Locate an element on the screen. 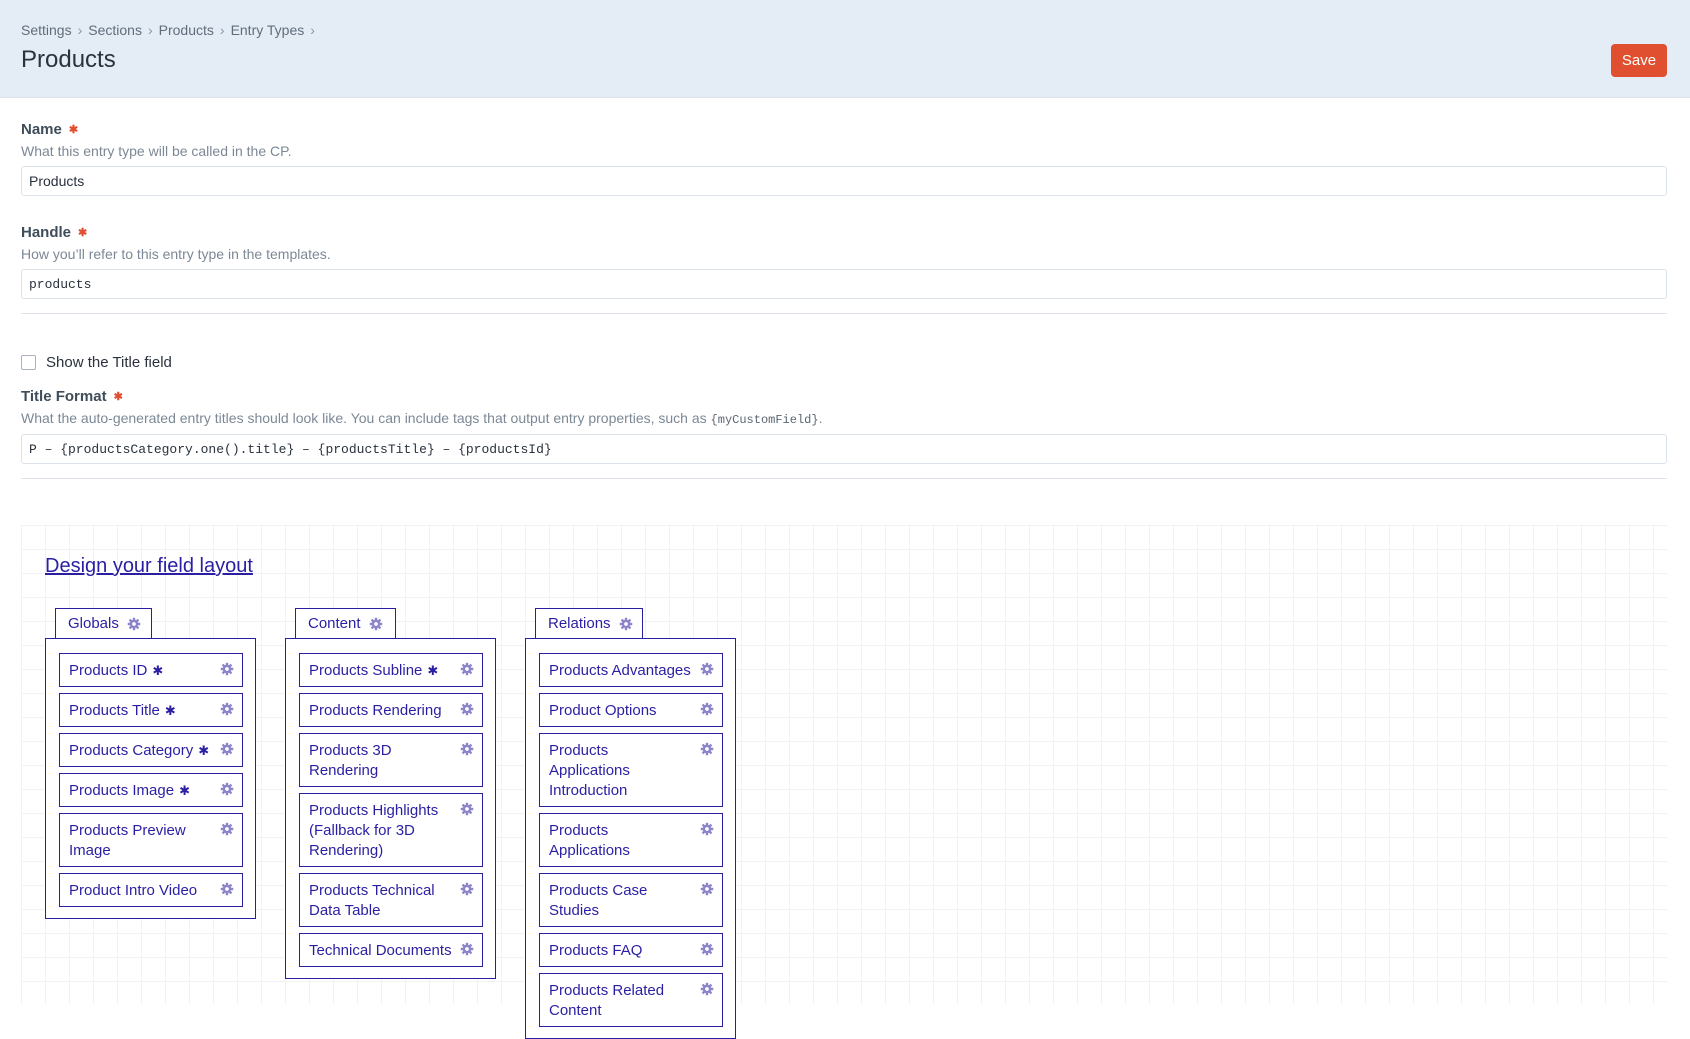  layout-field-label: Products Subline is located at coordinates (365, 670).